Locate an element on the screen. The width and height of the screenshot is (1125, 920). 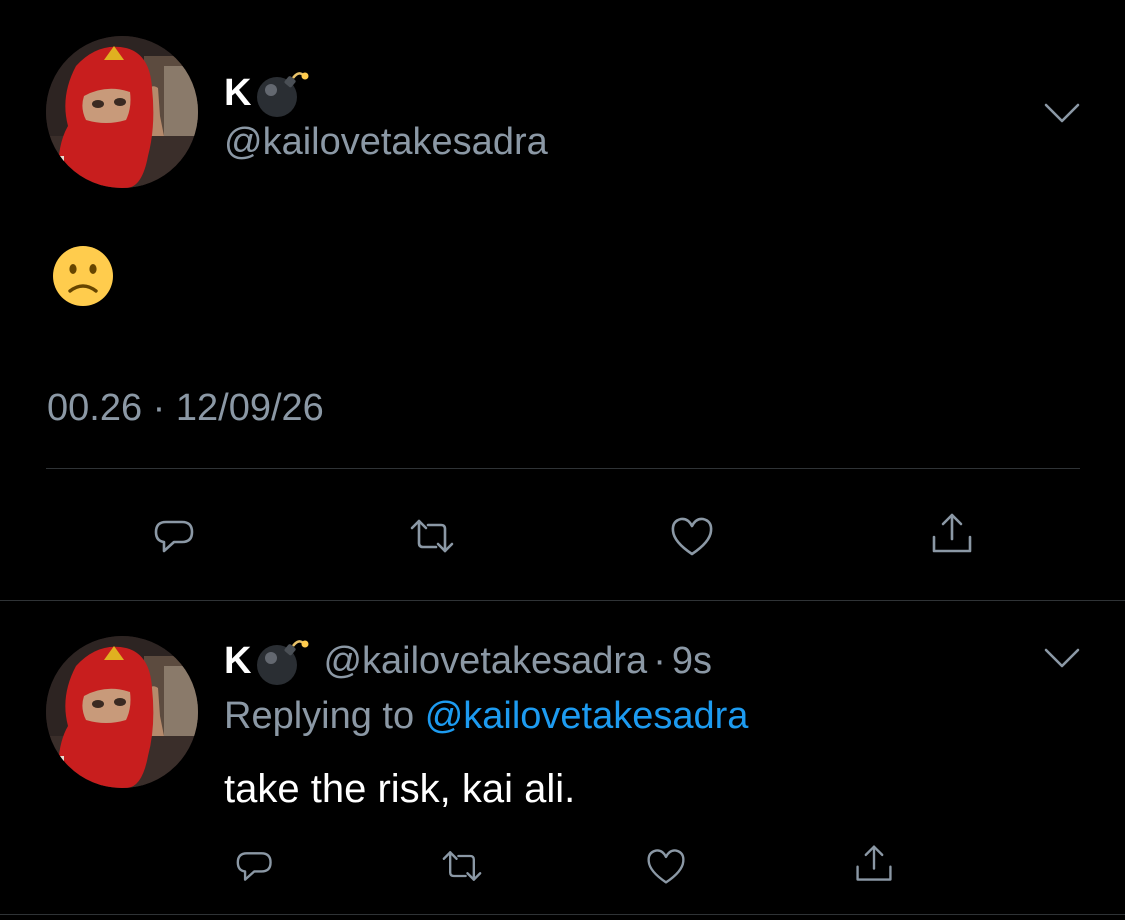
reply-header: K @kailovetakesadra · 9s is located at coordinates (468, 661).